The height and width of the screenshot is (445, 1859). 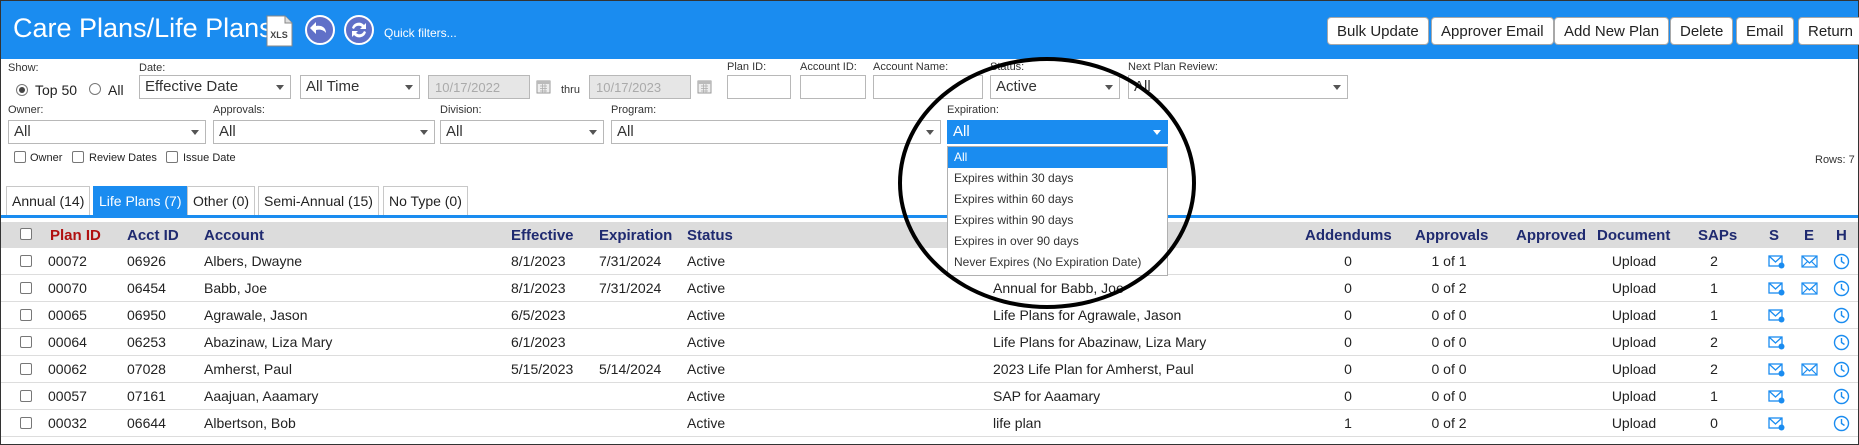 What do you see at coordinates (542, 235) in the screenshot?
I see `col-effective: Effective` at bounding box center [542, 235].